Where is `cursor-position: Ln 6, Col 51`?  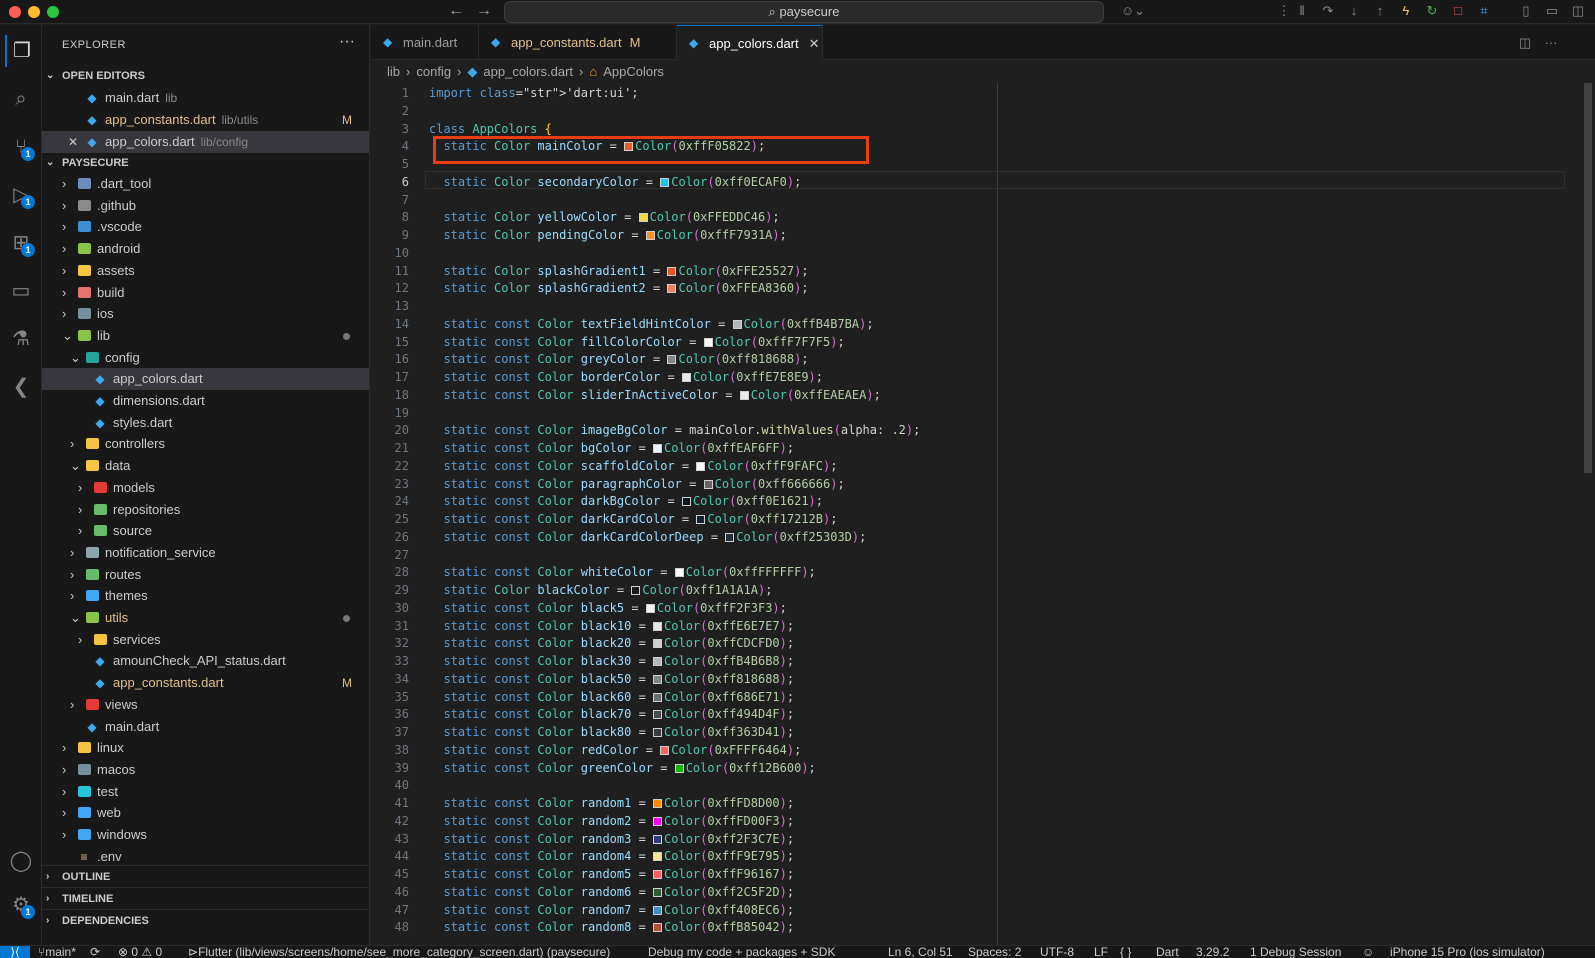 cursor-position: Ln 6, Col 51 is located at coordinates (920, 952).